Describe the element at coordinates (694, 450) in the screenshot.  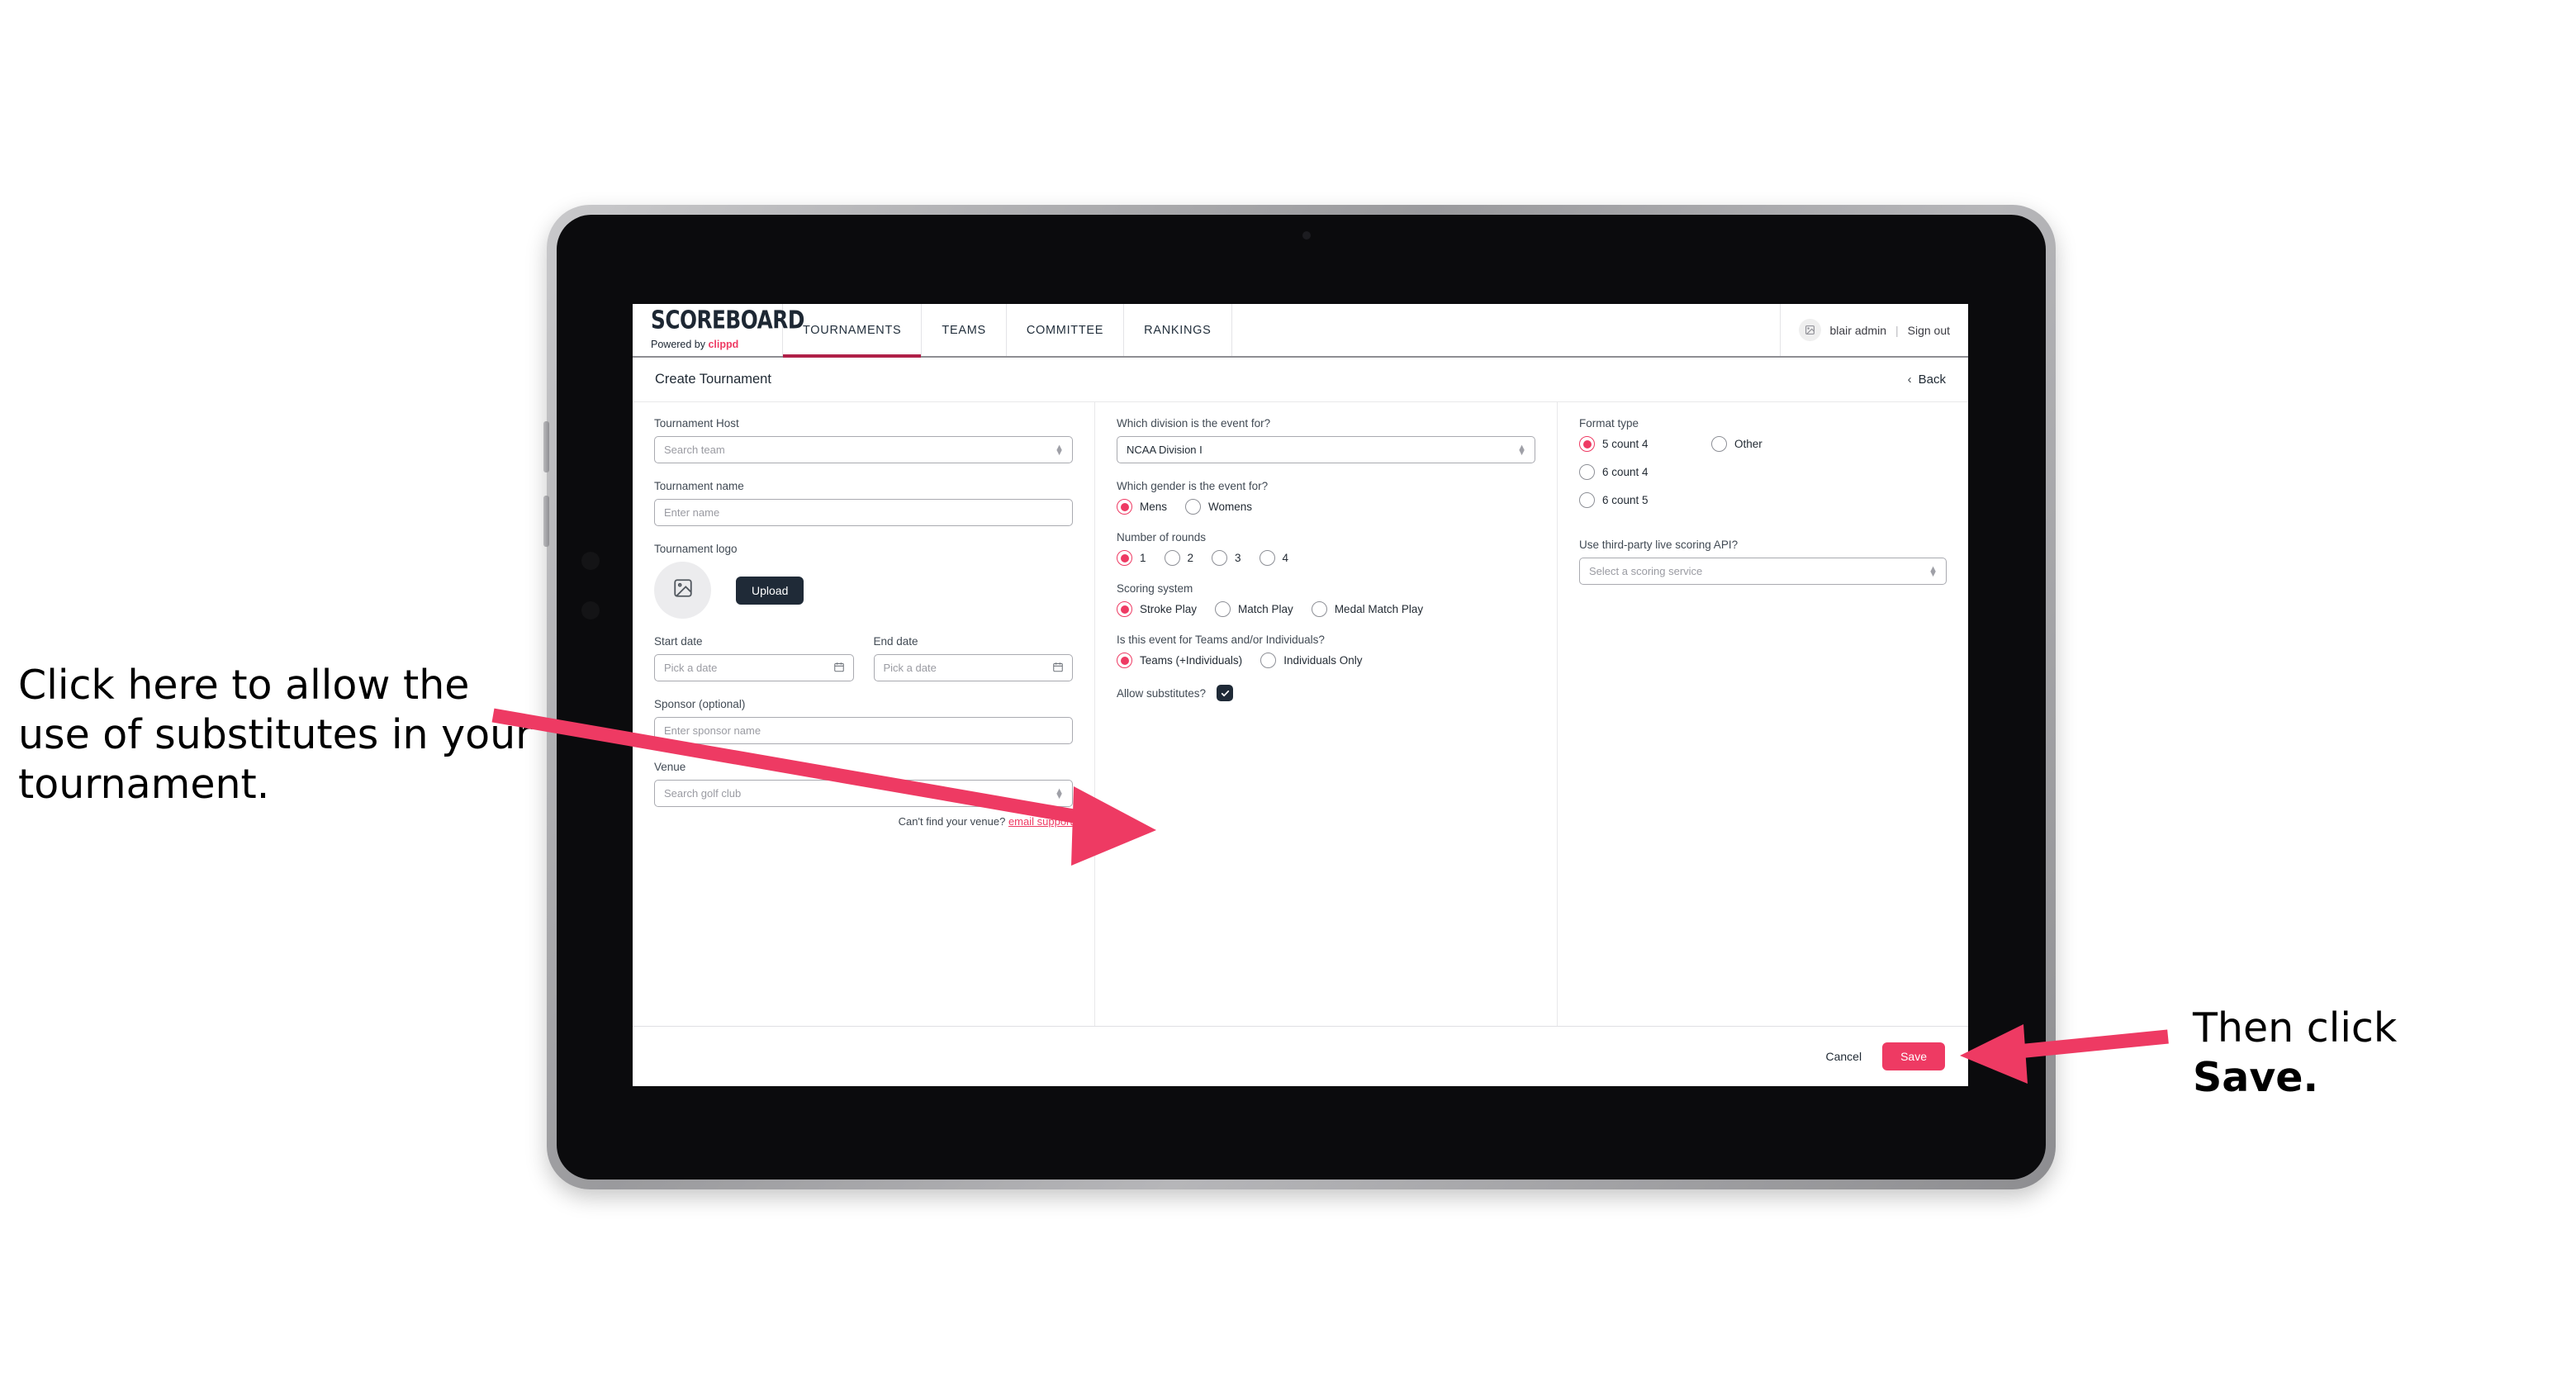
I see `tournament-host-placeholder: Search team` at that location.